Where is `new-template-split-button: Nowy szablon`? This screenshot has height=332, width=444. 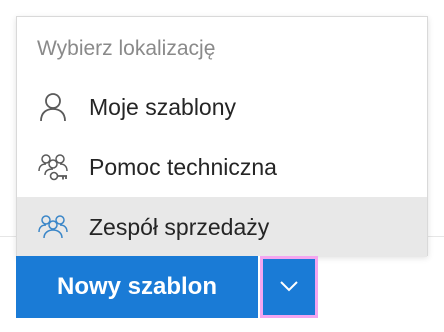
new-template-split-button: Nowy szablon is located at coordinates (167, 287).